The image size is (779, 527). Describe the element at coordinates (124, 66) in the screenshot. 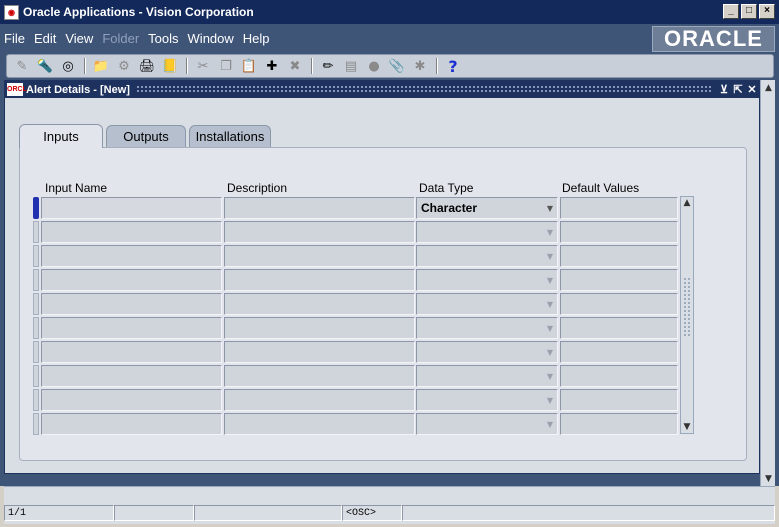

I see `next-step-icon: ⚙` at that location.